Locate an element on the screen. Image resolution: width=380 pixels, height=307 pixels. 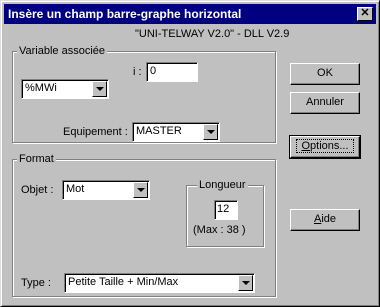
type-select: Petite Taille + Min/Max is located at coordinates (159, 283).